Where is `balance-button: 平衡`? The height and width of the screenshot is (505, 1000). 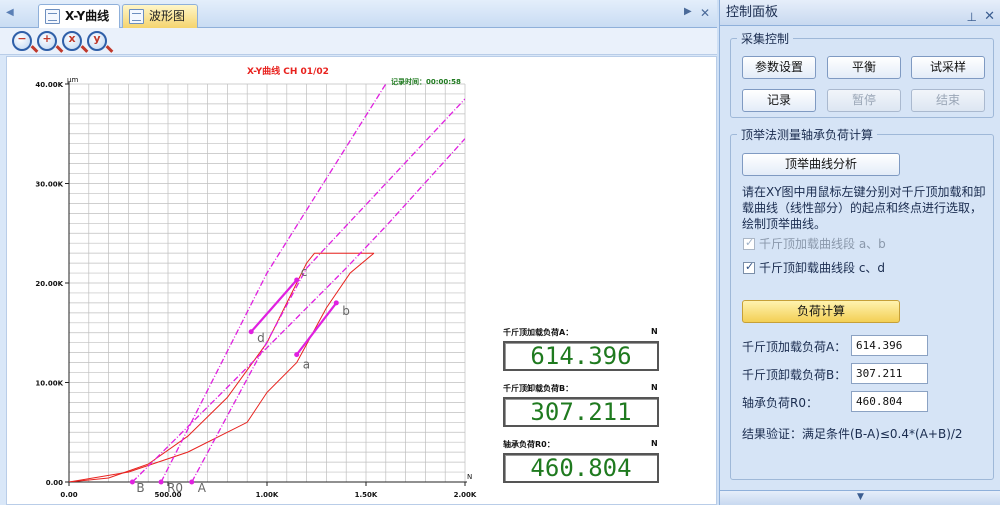 balance-button: 平衡 is located at coordinates (864, 67).